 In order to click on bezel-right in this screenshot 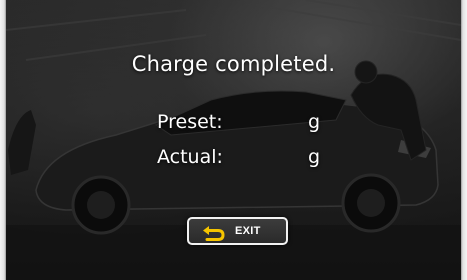, I will do `click(464, 140)`.